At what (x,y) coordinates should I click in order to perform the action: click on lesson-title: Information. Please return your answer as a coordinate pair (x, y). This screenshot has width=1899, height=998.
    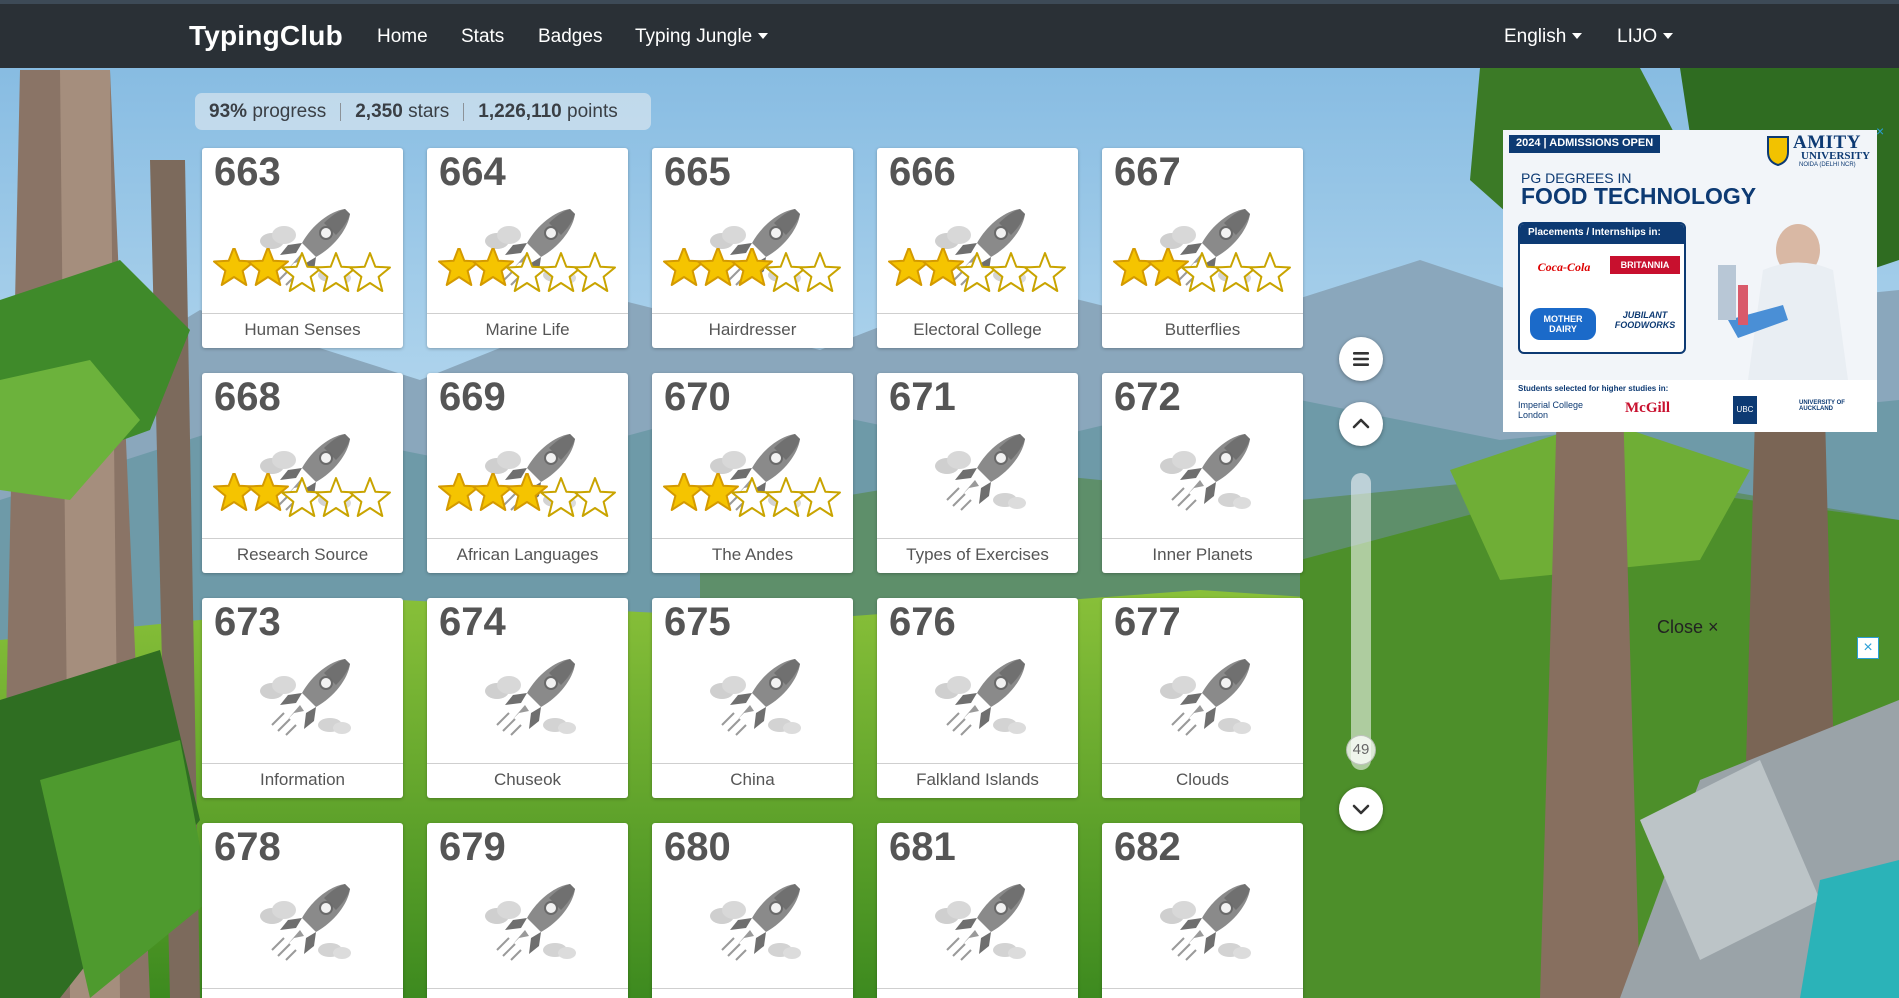
    Looking at the image, I should click on (302, 779).